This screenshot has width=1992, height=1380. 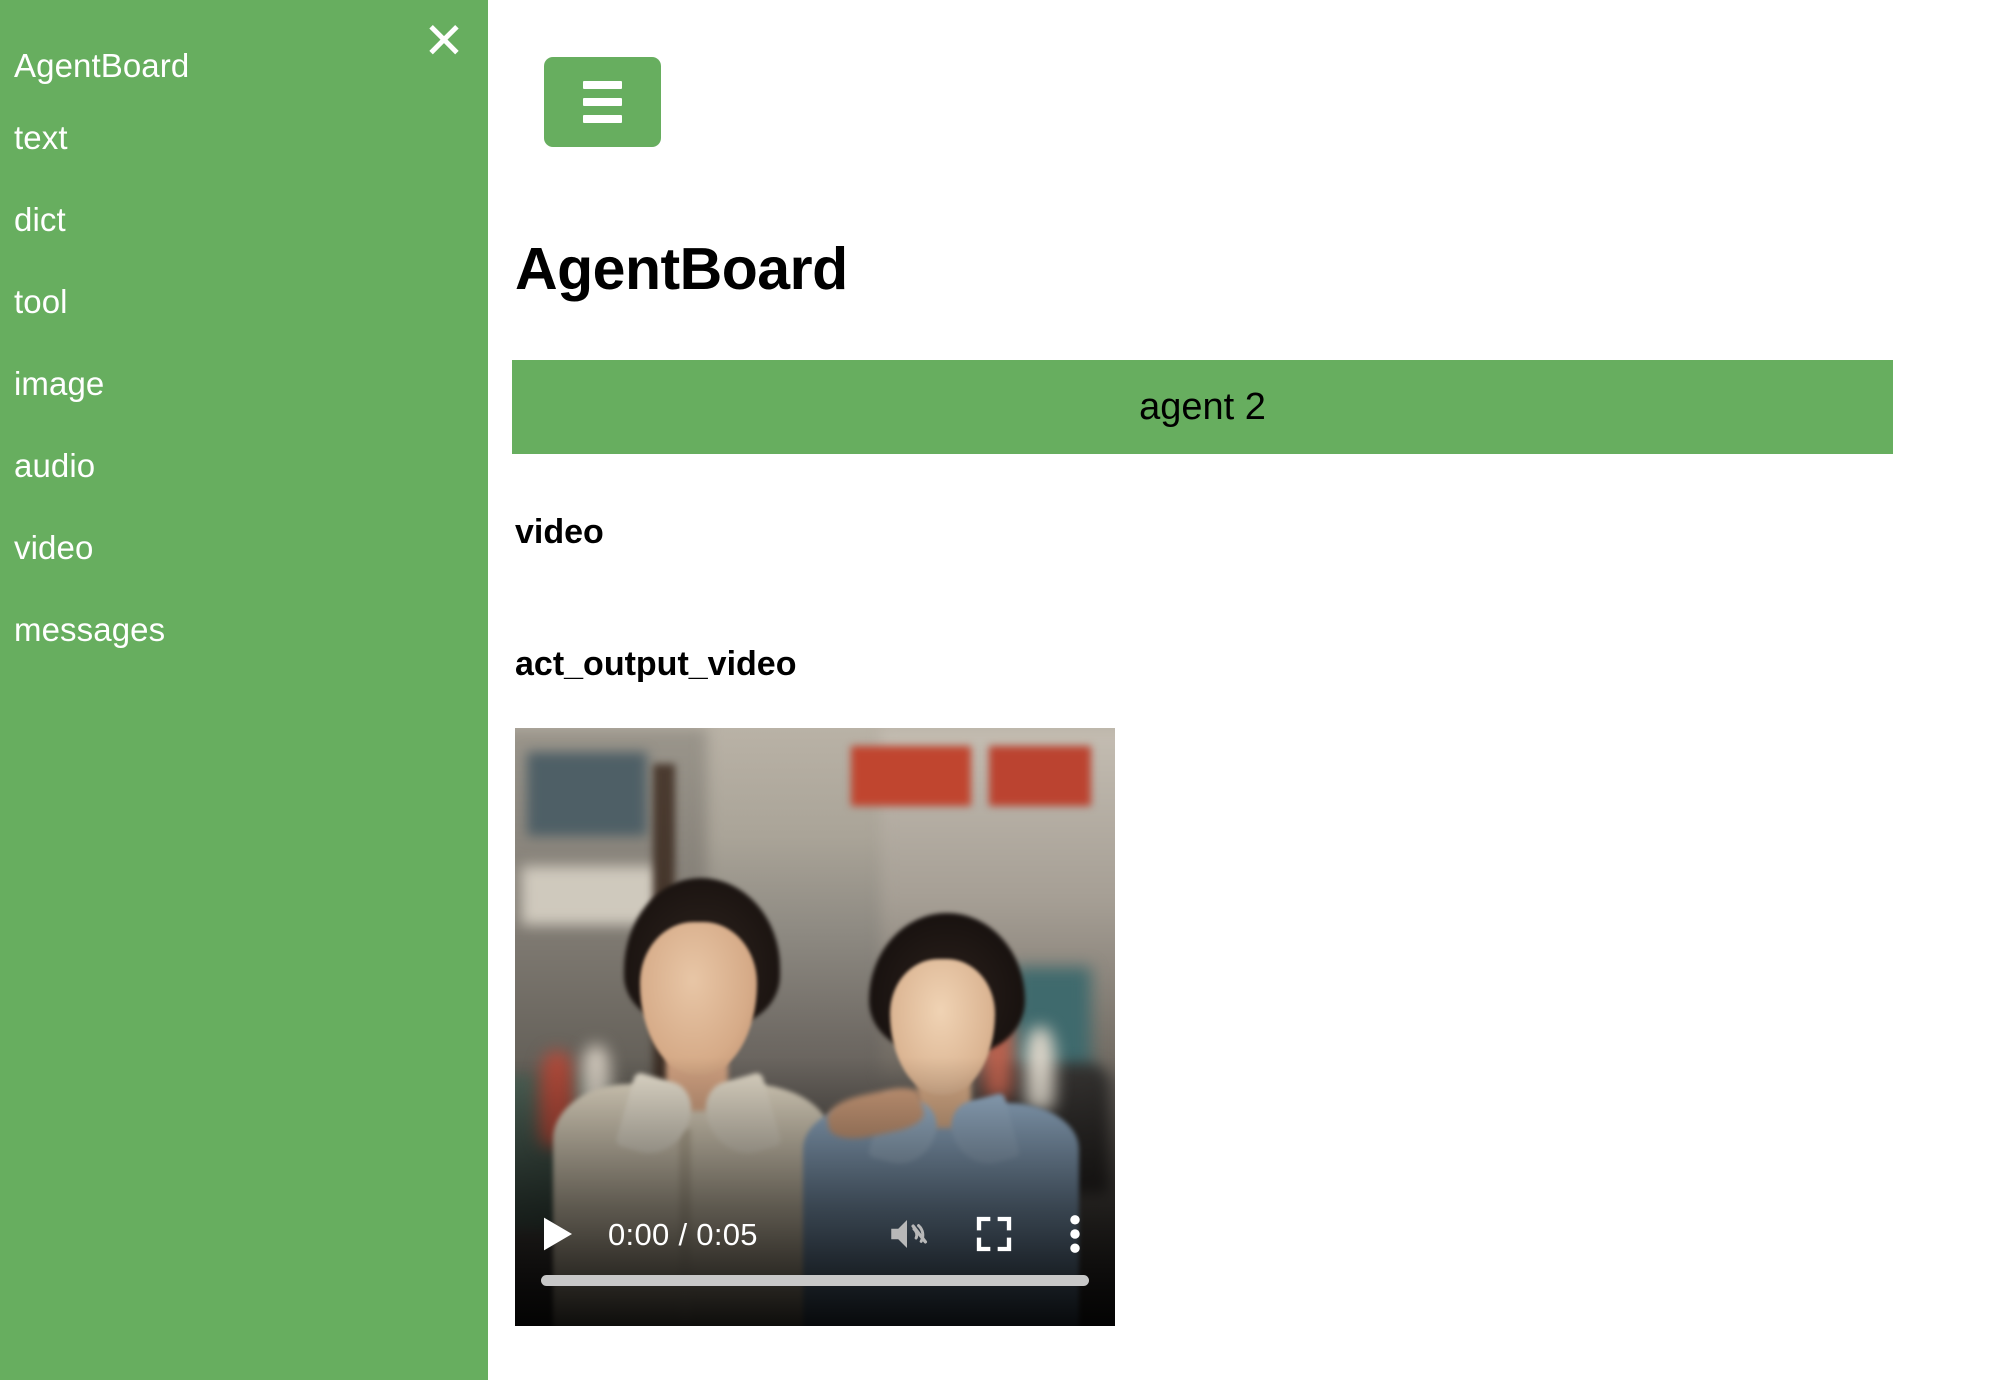 What do you see at coordinates (55, 465) in the screenshot?
I see `sidebar-item-label: audio` at bounding box center [55, 465].